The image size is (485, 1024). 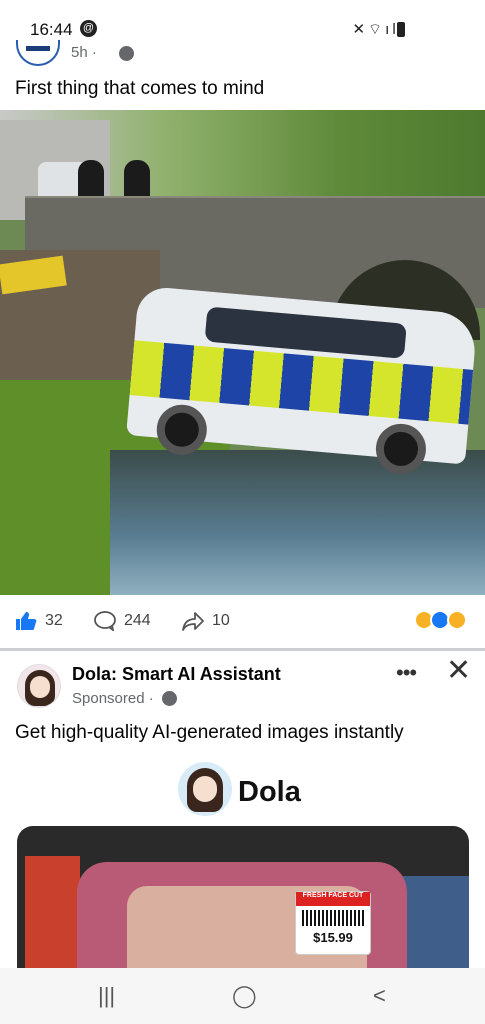 I want to click on like-button: 32, so click(x=39, y=621).